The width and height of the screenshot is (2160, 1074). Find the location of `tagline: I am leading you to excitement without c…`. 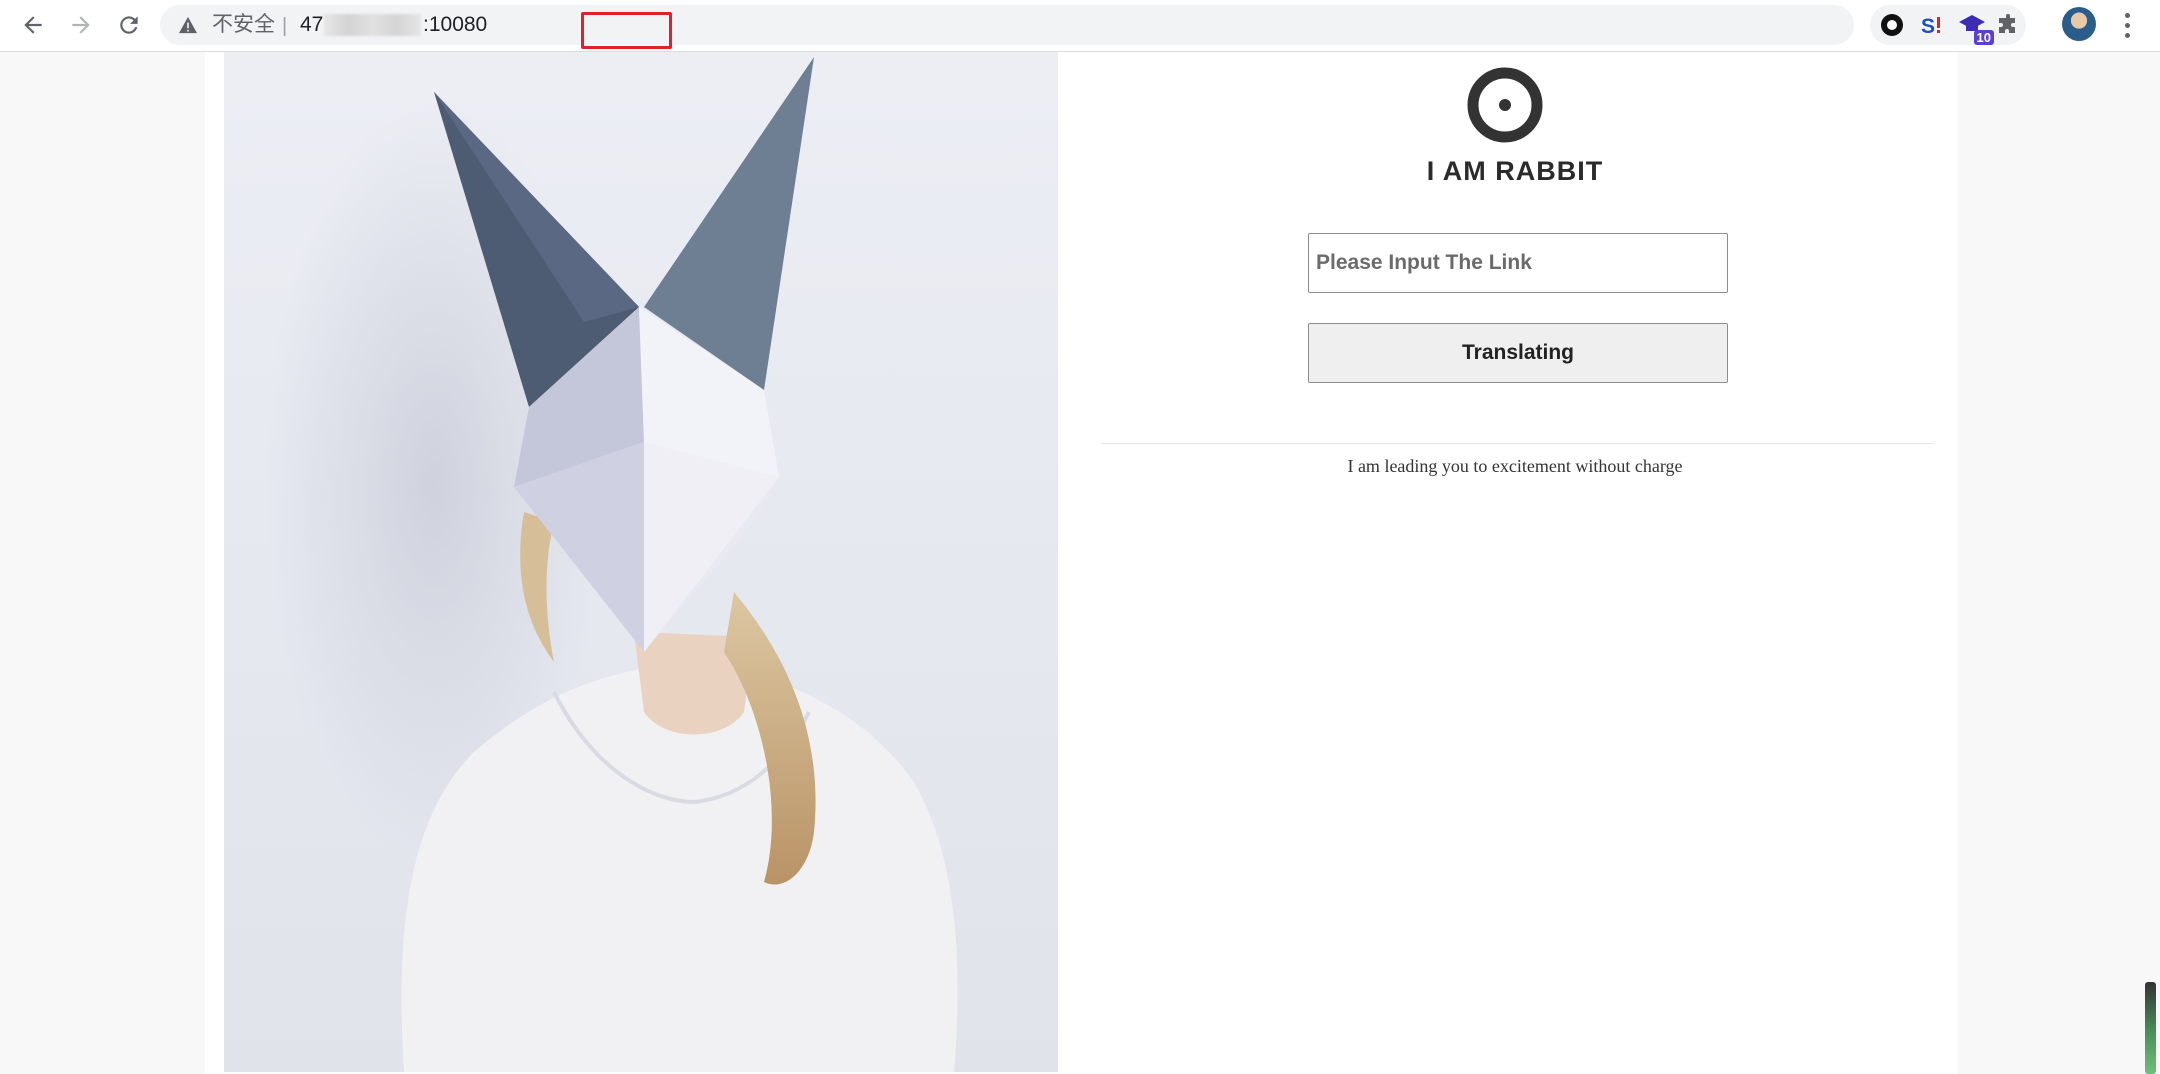

tagline: I am leading you to excitement without c… is located at coordinates (1515, 466).